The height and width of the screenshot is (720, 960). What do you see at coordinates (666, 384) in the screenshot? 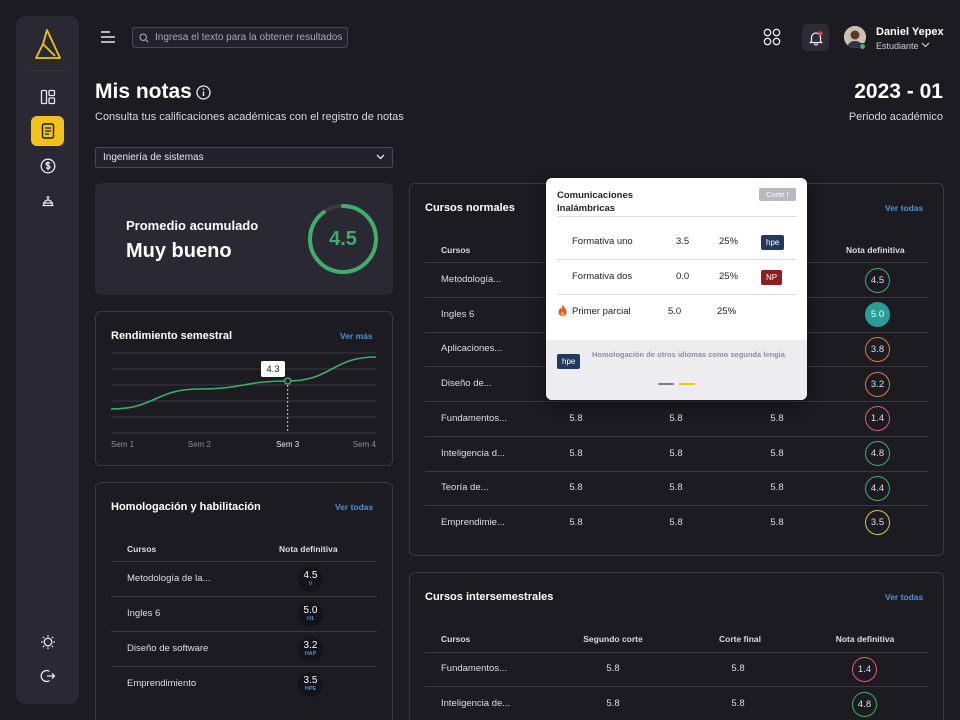
I see `carousel-dot` at bounding box center [666, 384].